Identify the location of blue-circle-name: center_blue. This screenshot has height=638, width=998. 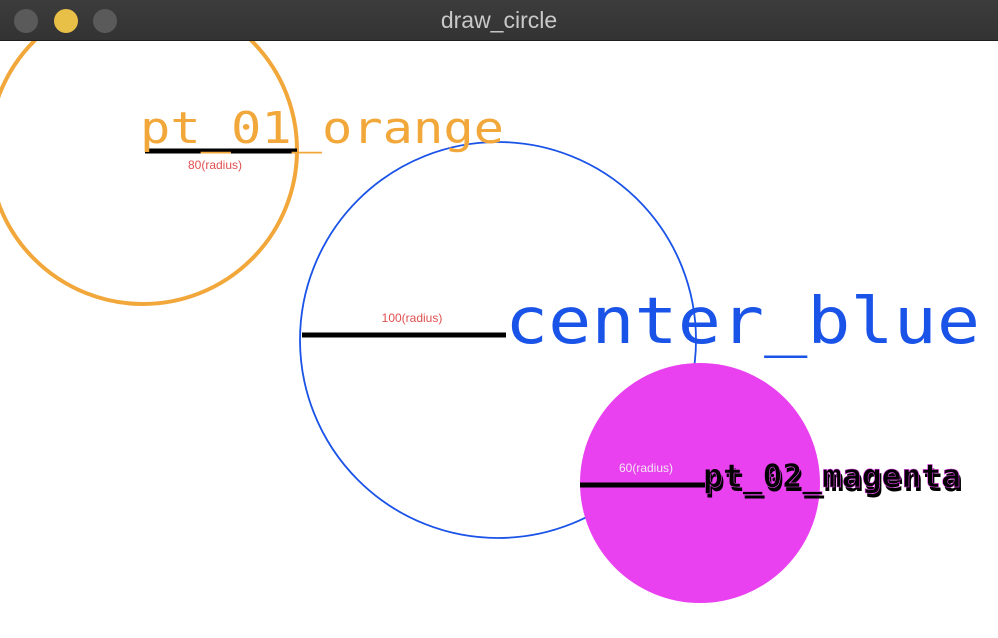
(742, 322).